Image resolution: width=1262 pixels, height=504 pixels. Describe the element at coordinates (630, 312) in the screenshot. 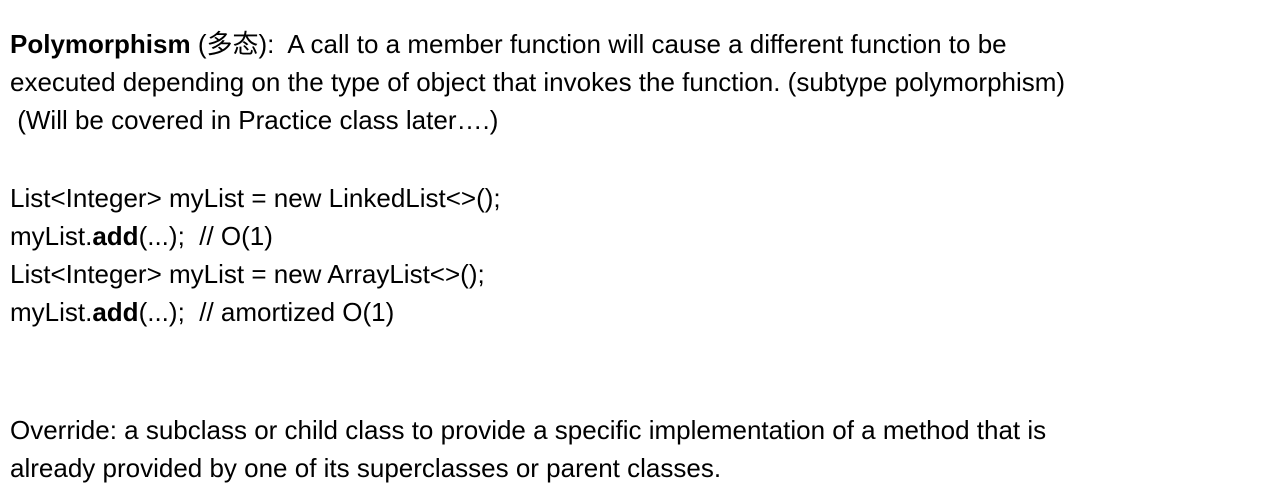

I see `code-line-4: myList.add(...); // amortized O(1)` at that location.